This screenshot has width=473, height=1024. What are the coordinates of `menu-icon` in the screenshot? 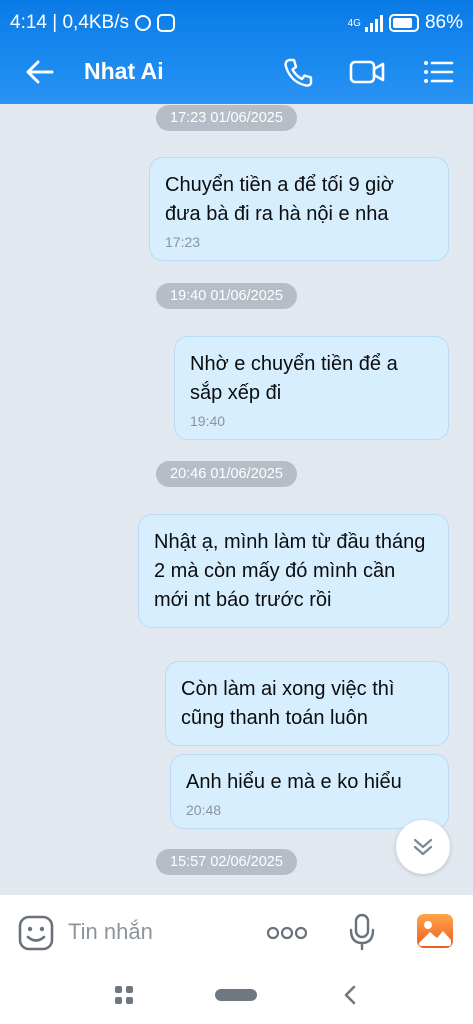 It's located at (438, 72).